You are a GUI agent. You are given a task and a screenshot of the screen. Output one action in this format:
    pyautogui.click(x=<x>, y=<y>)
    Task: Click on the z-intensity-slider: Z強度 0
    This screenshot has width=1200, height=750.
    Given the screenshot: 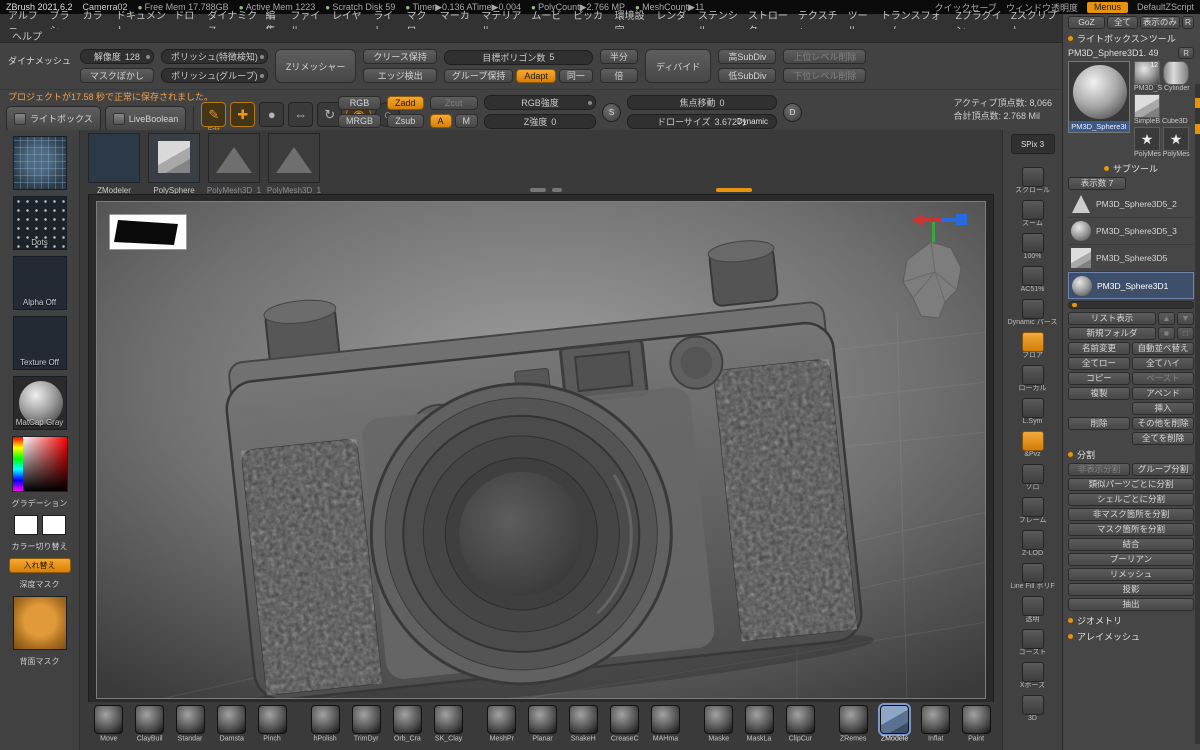 What is the action you would take?
    pyautogui.click(x=540, y=121)
    